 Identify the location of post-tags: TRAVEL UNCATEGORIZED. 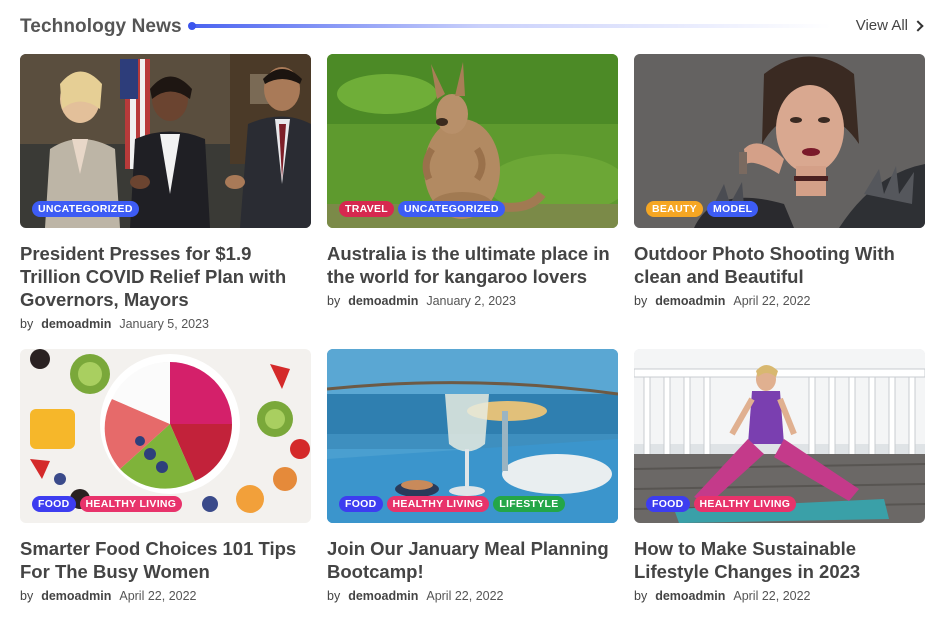
(422, 209).